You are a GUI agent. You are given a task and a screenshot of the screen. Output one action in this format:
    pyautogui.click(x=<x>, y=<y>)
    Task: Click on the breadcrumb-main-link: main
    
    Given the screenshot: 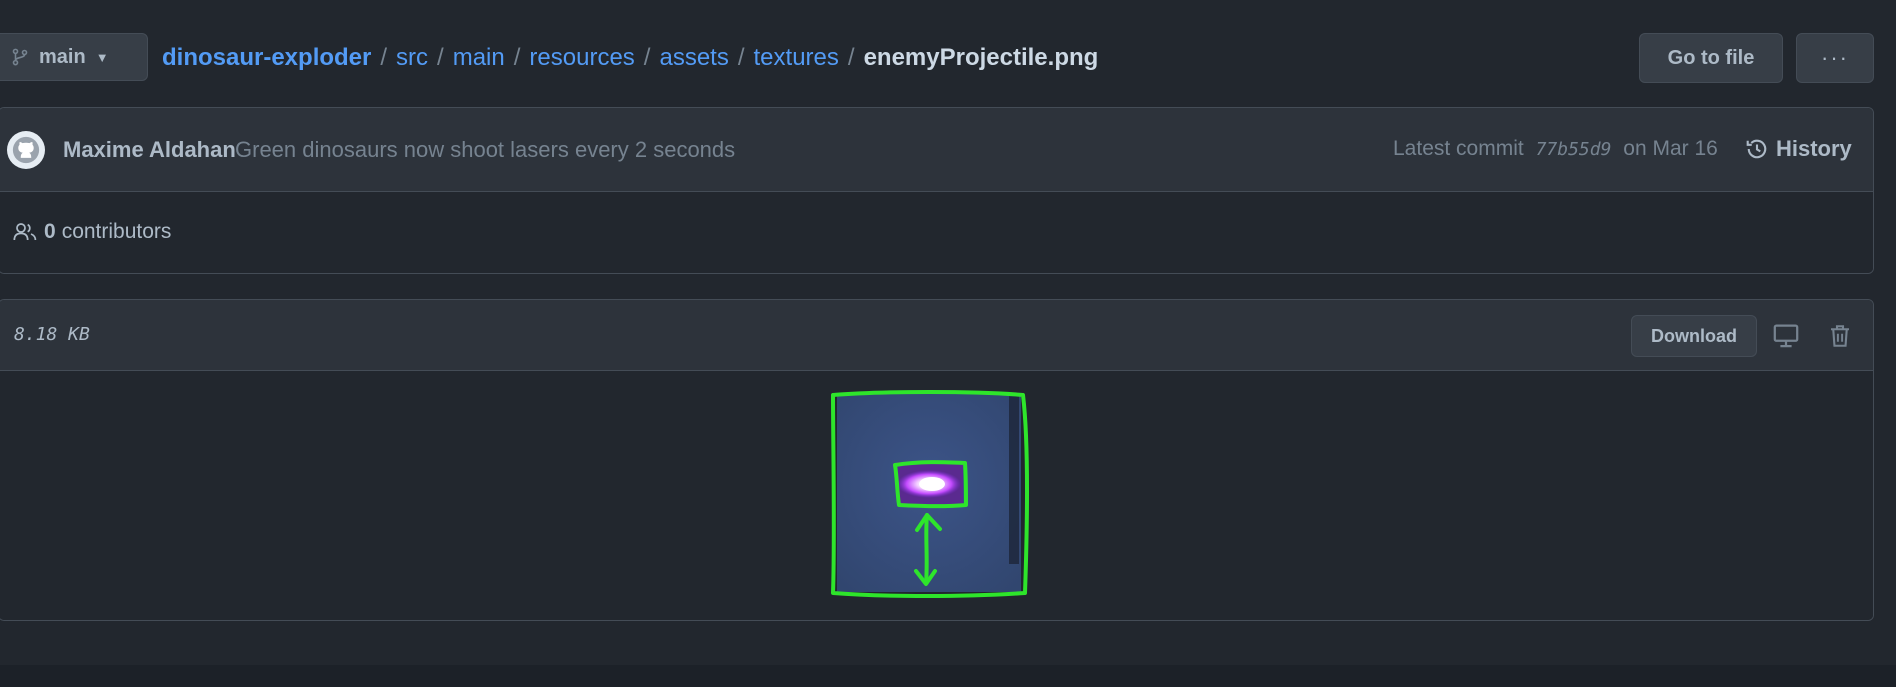 What is the action you would take?
    pyautogui.click(x=479, y=58)
    